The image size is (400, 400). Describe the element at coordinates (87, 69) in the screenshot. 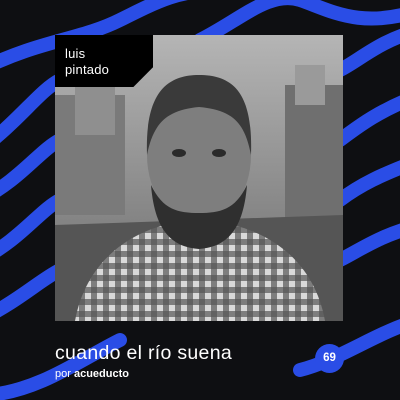

I see `host-last-name: pintado` at that location.